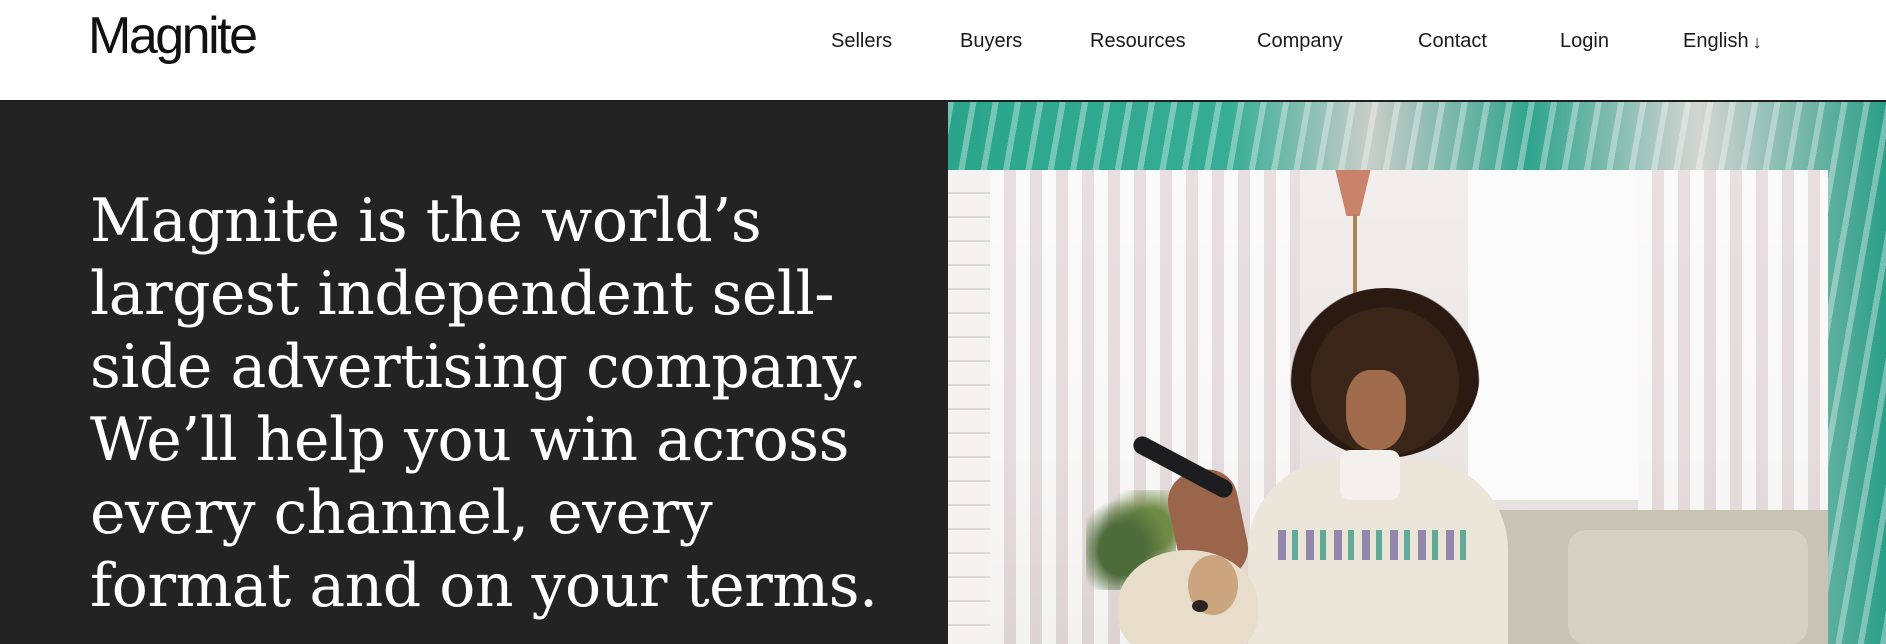 This screenshot has height=644, width=1886. What do you see at coordinates (861, 41) in the screenshot?
I see `nav-link-sellers: Sellers` at bounding box center [861, 41].